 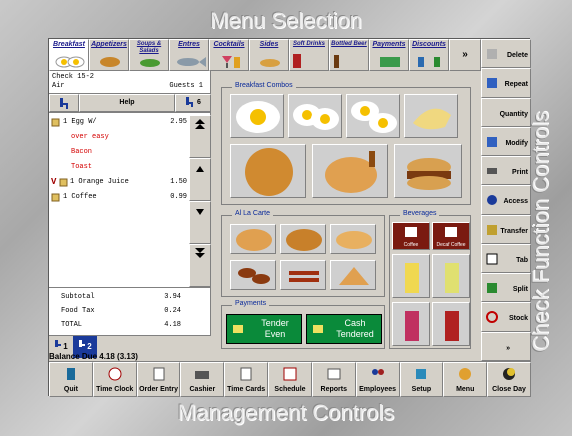 What do you see at coordinates (70, 389) in the screenshot?
I see `toolbar-label: Quit` at bounding box center [70, 389].